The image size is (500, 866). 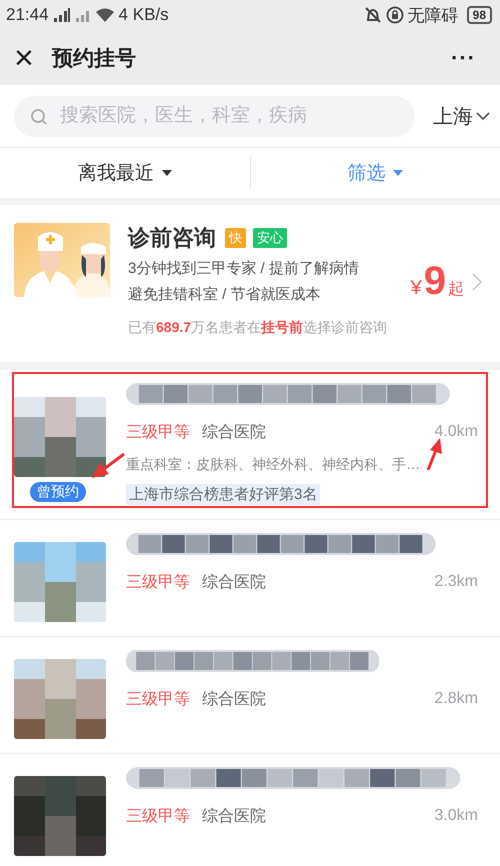 What do you see at coordinates (456, 582) in the screenshot?
I see `distance-text: 2.3km` at bounding box center [456, 582].